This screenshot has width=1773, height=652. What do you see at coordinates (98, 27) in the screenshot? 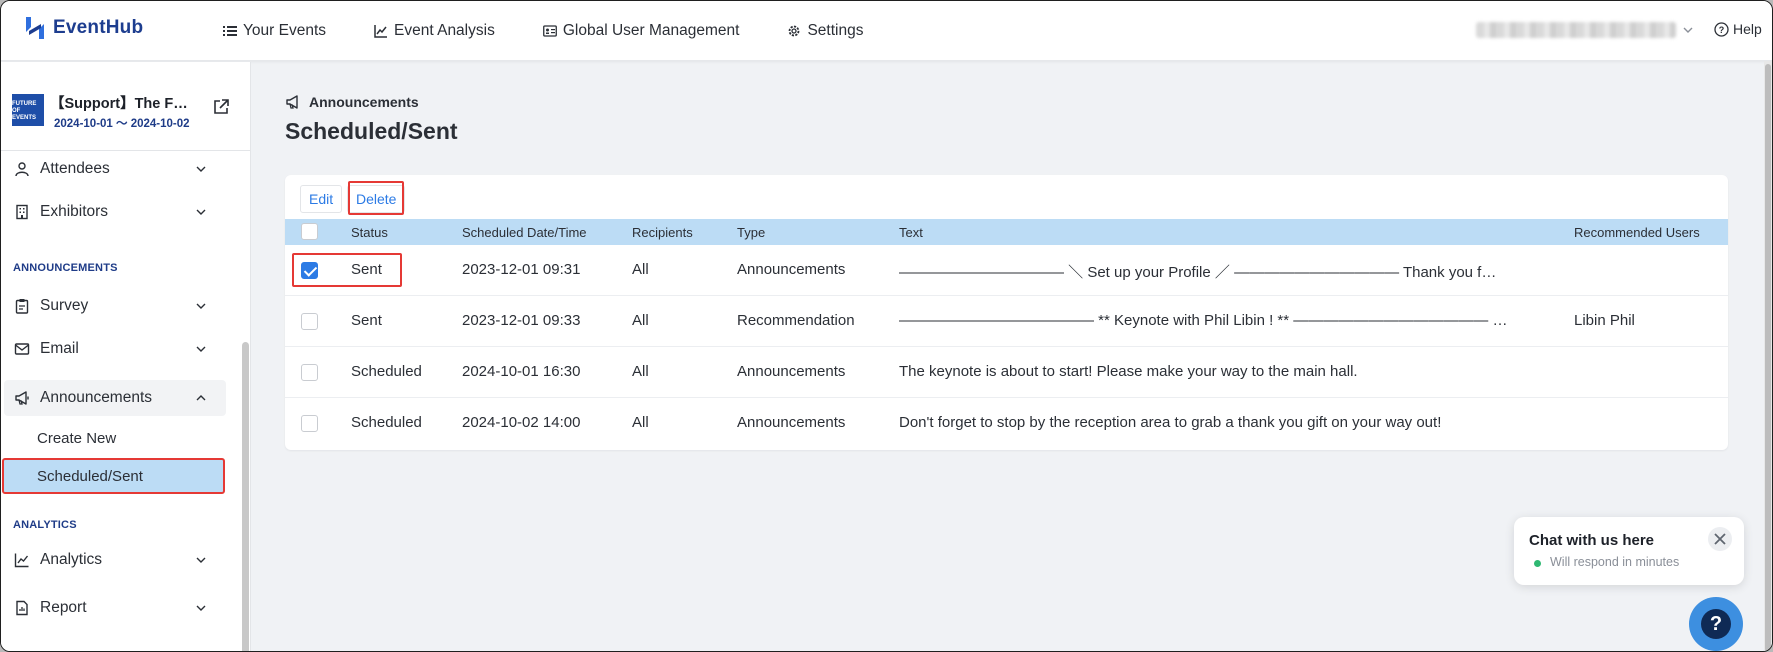
I see `app-name: EventHub` at bounding box center [98, 27].